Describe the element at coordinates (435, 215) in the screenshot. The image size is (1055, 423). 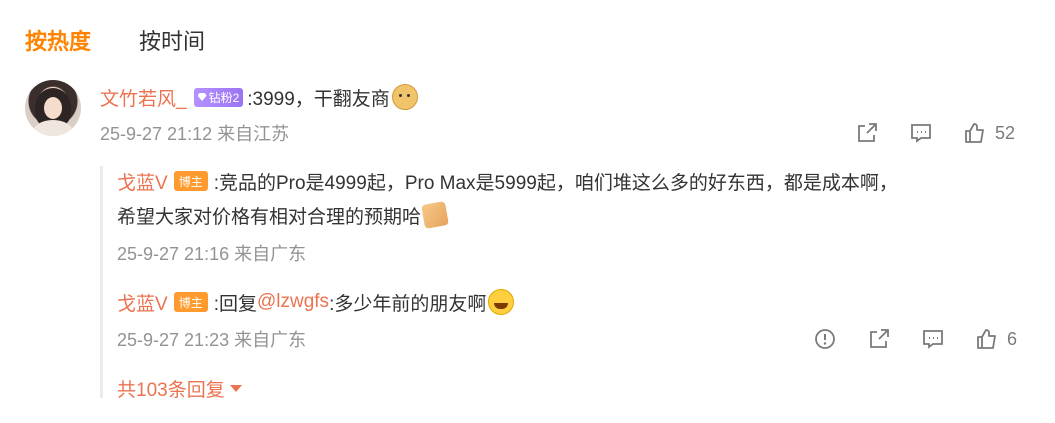
I see `pray-hands-emoji-icon` at that location.